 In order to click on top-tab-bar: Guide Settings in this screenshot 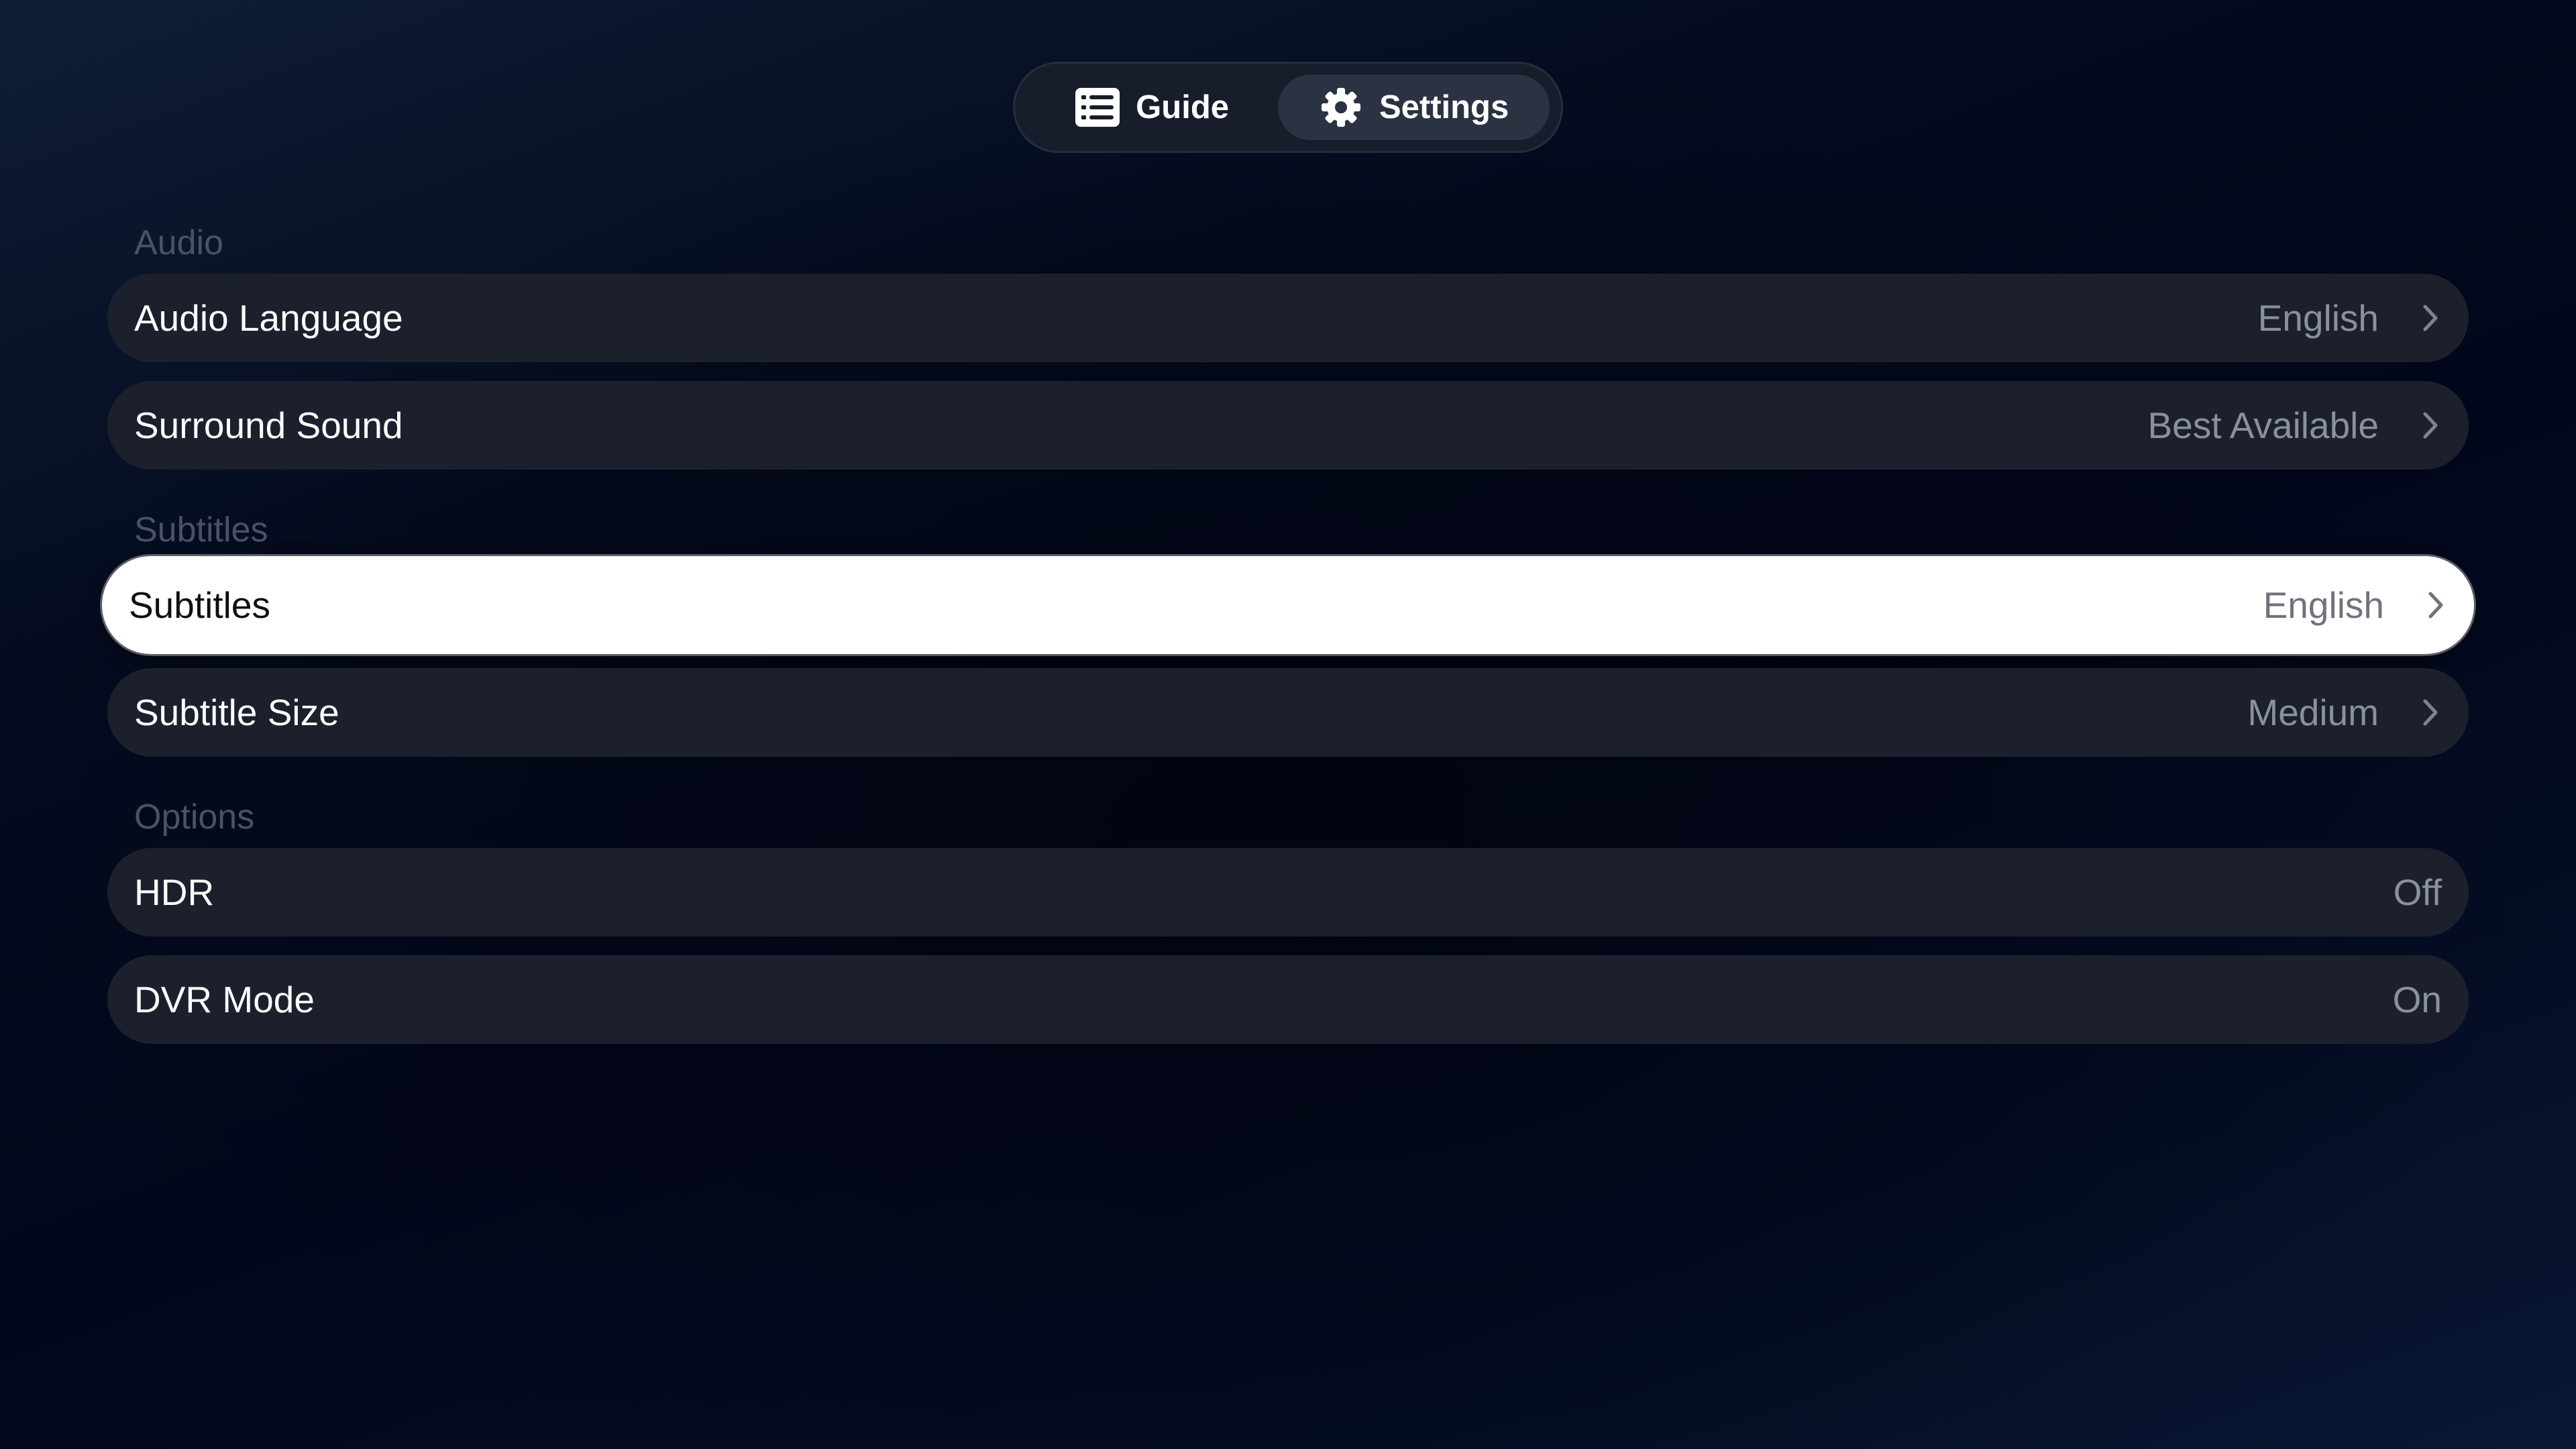, I will do `click(1288, 107)`.